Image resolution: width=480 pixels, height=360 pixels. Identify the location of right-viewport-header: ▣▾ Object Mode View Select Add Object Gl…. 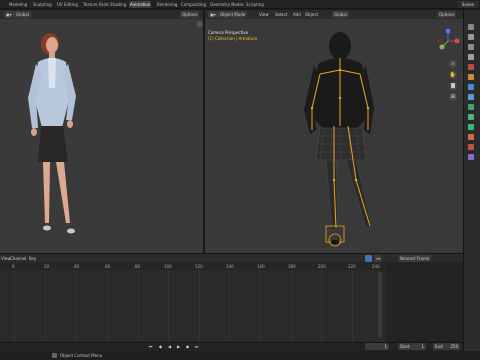
(334, 14).